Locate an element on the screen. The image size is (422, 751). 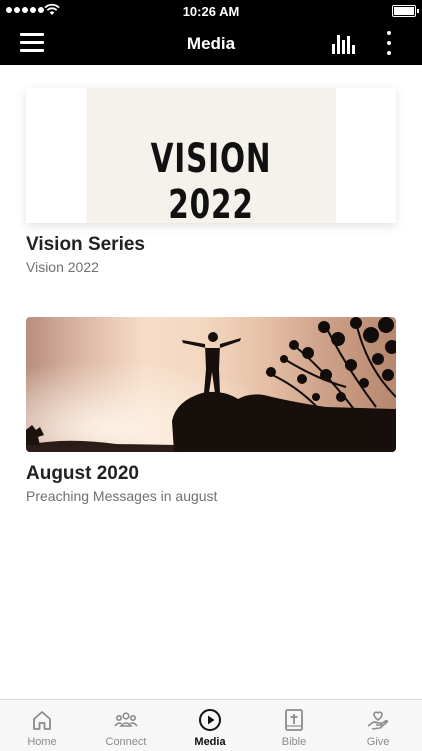
media-card-title: August 2020 is located at coordinates (82, 473).